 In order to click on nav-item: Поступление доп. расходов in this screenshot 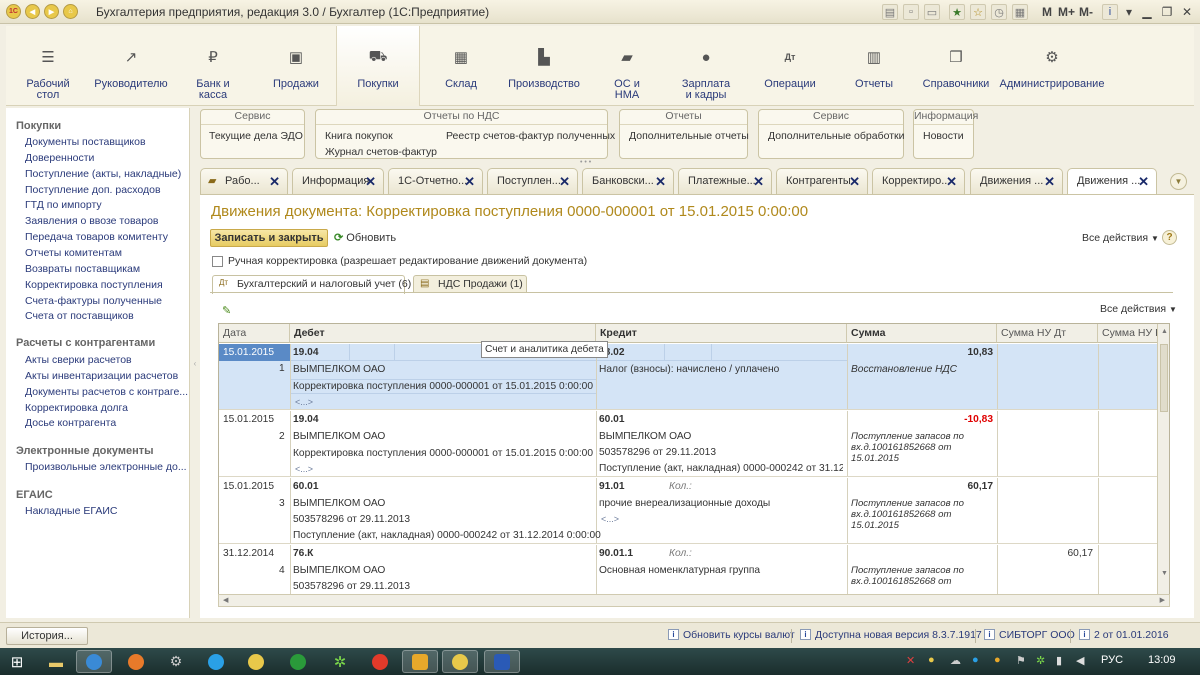, I will do `click(93, 190)`.